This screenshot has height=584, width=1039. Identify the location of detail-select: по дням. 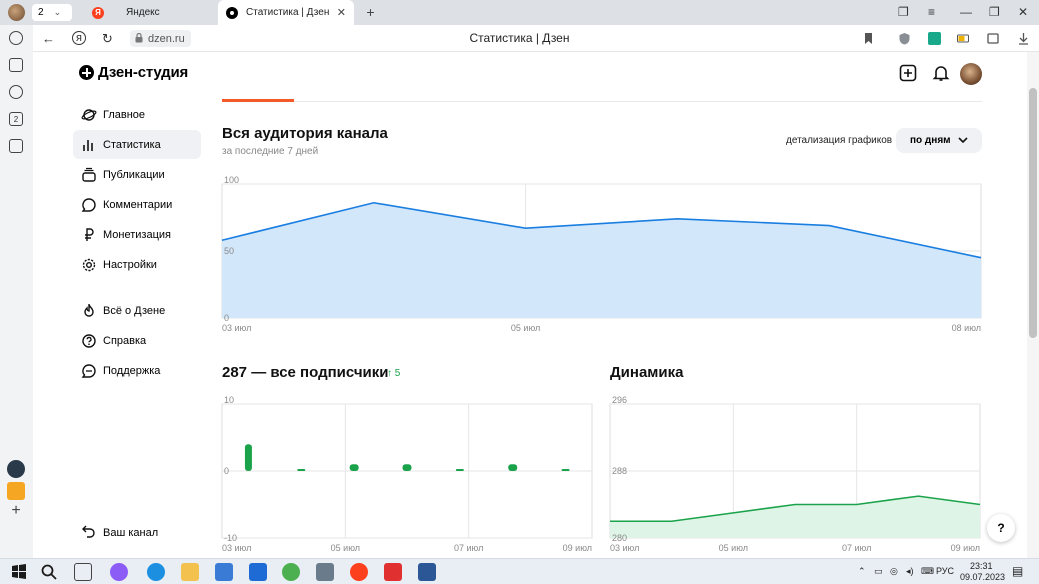
(939, 140).